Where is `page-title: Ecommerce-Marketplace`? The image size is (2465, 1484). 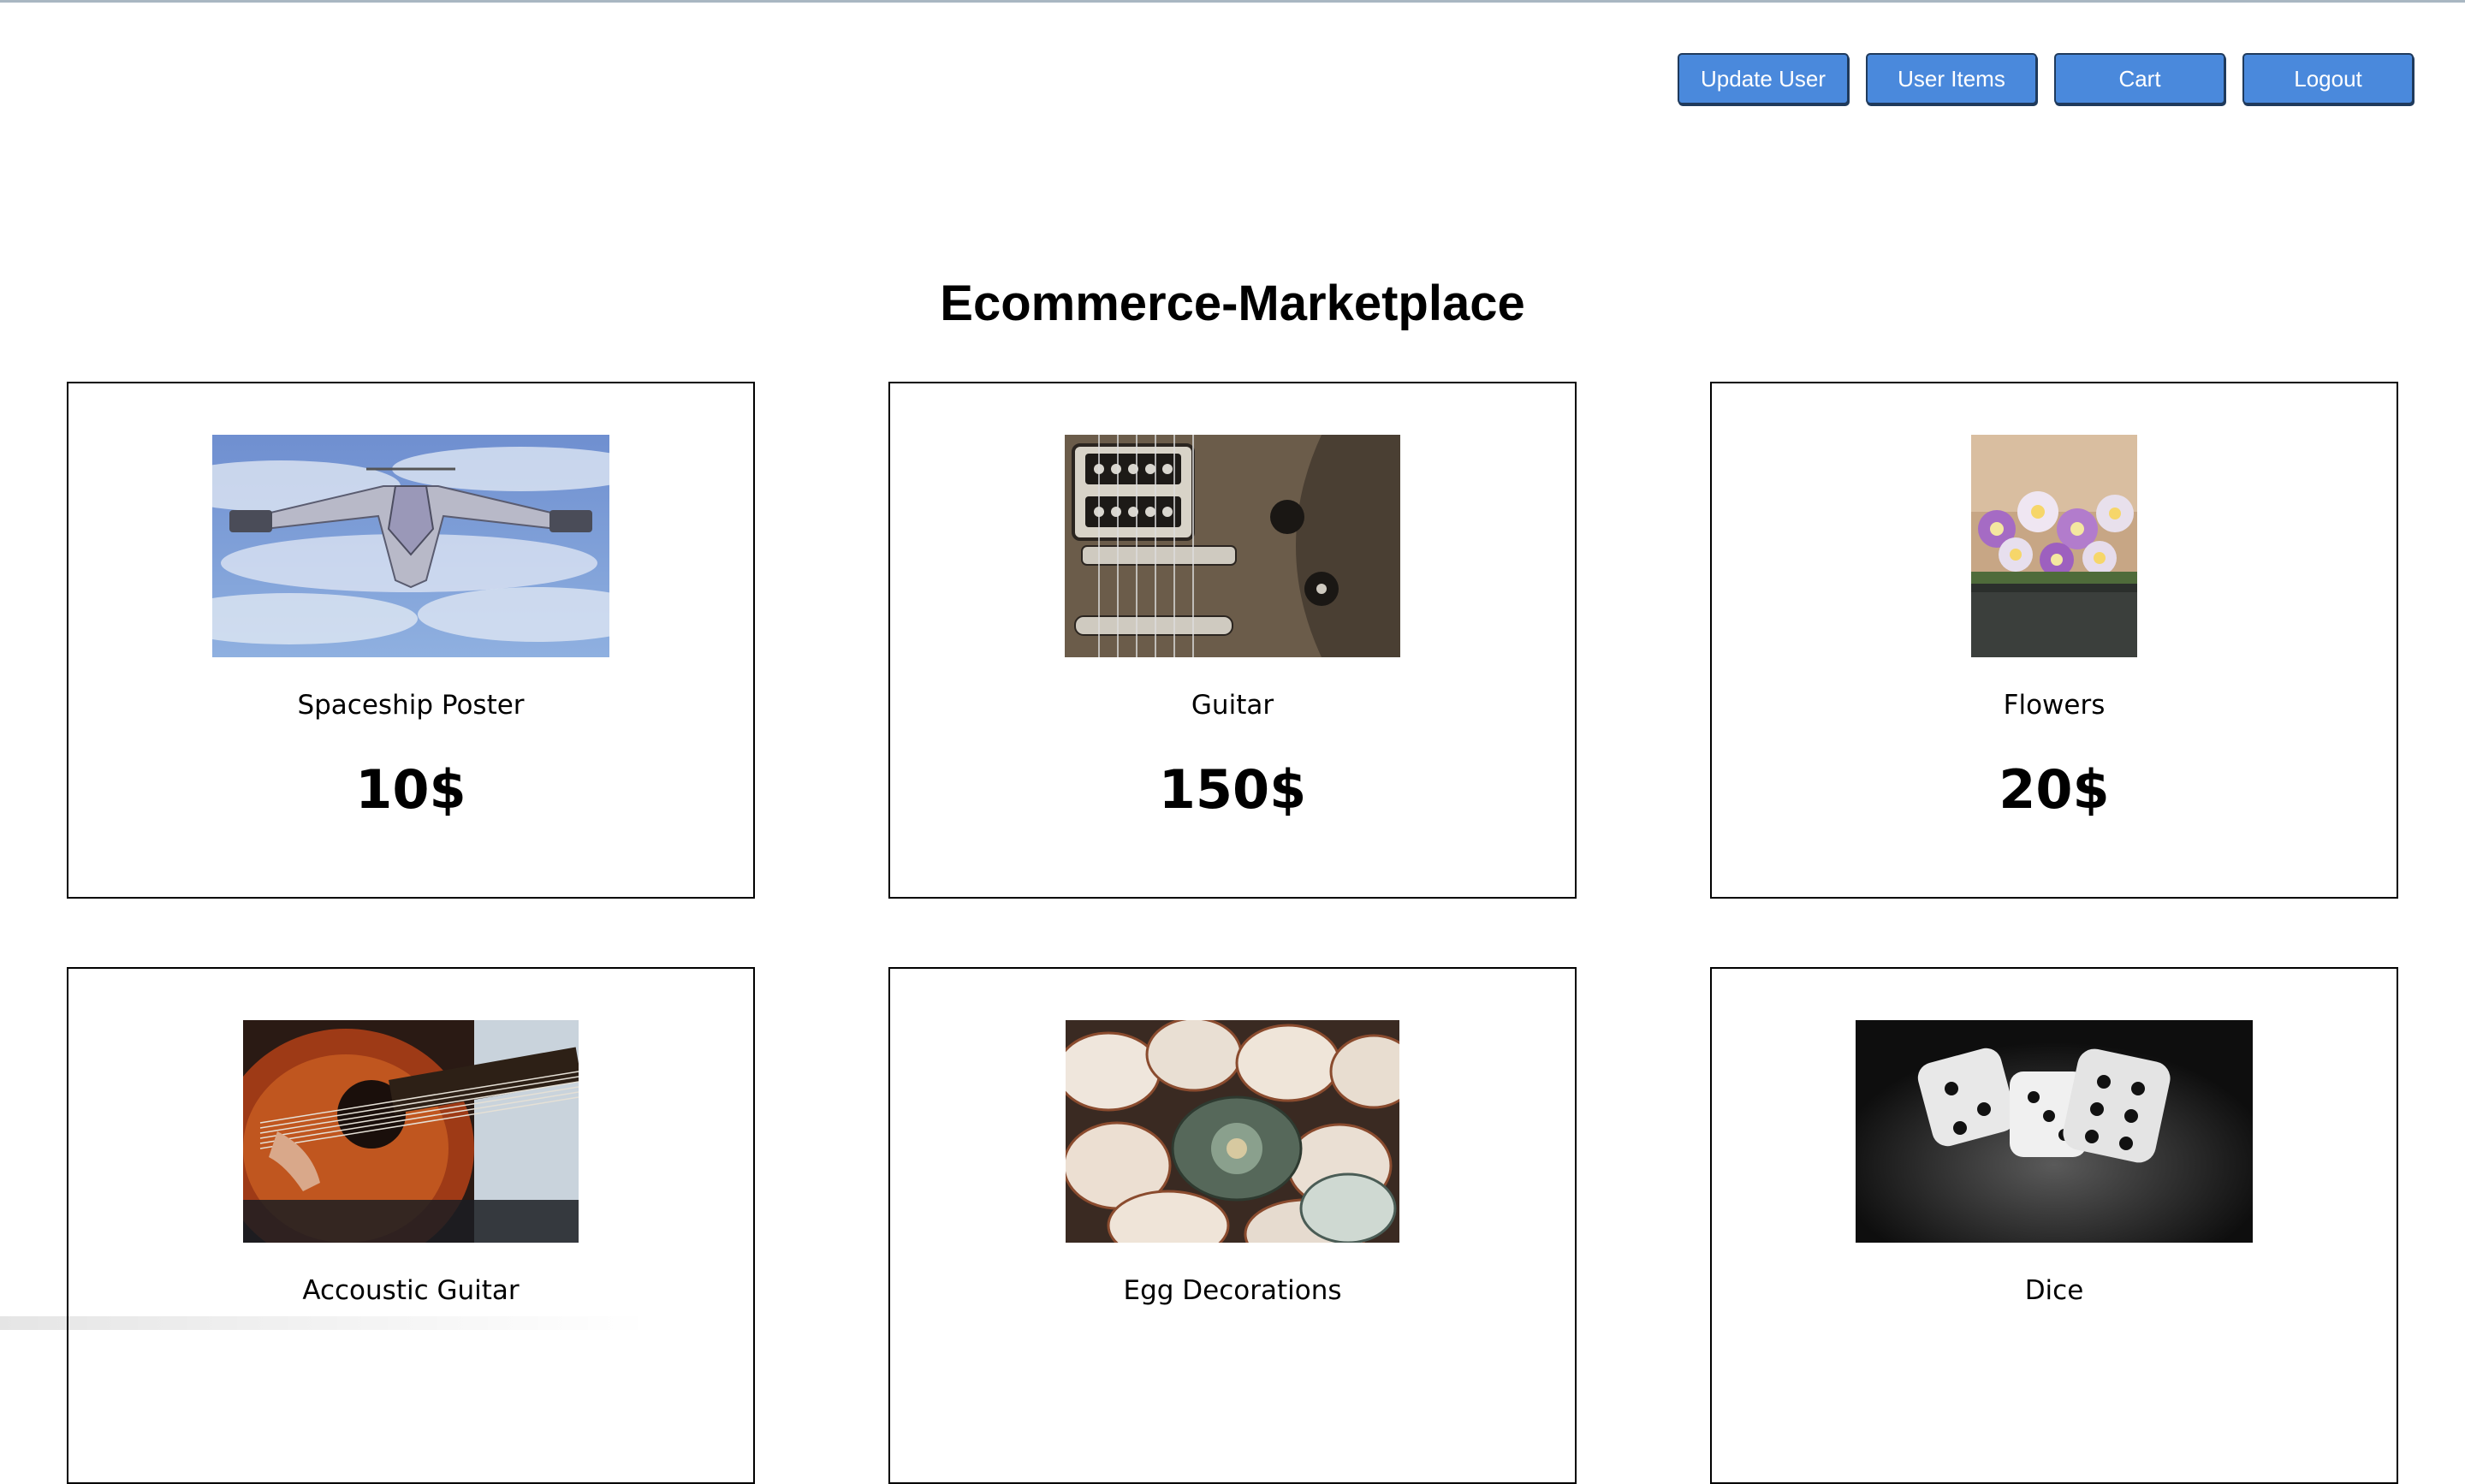 page-title: Ecommerce-Marketplace is located at coordinates (1232, 304).